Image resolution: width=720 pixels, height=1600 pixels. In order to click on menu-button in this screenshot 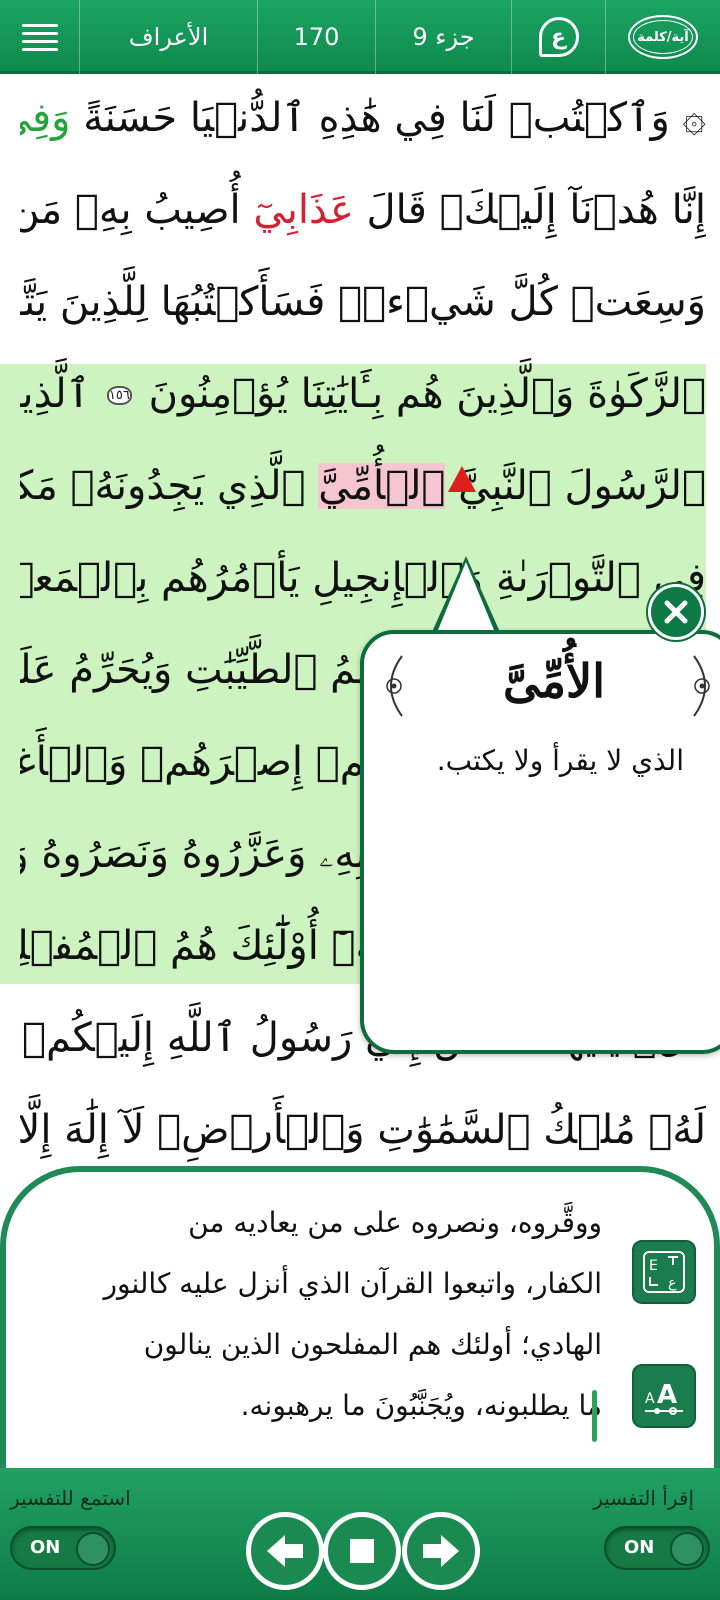, I will do `click(40, 37)`.